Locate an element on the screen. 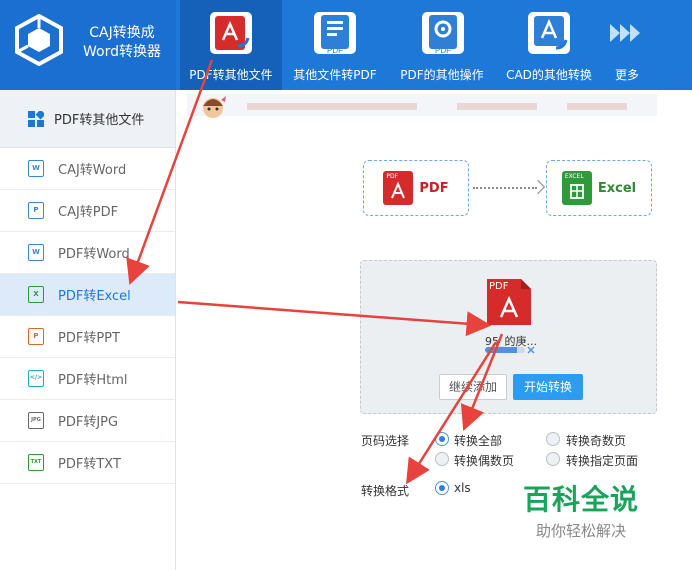 Image resolution: width=692 pixels, height=570 pixels. radio-format-xls-label: xls is located at coordinates (462, 488).